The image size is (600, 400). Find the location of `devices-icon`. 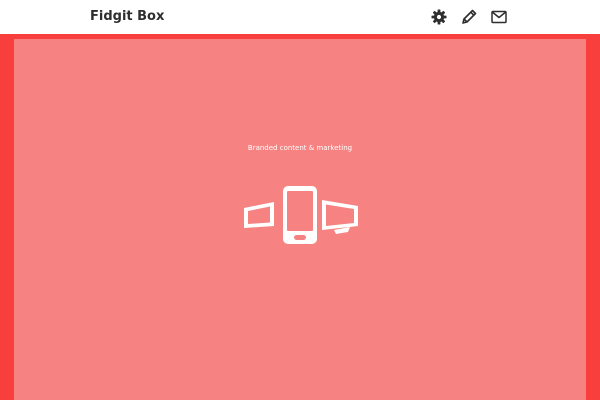

devices-icon is located at coordinates (301, 217).